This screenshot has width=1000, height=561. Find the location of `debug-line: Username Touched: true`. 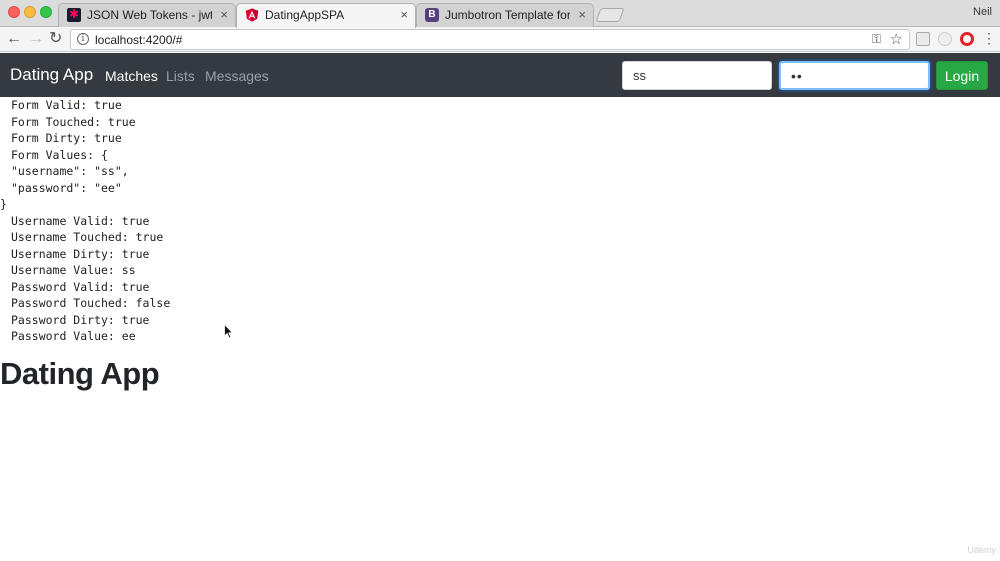

debug-line: Username Touched: true is located at coordinates (87, 237).